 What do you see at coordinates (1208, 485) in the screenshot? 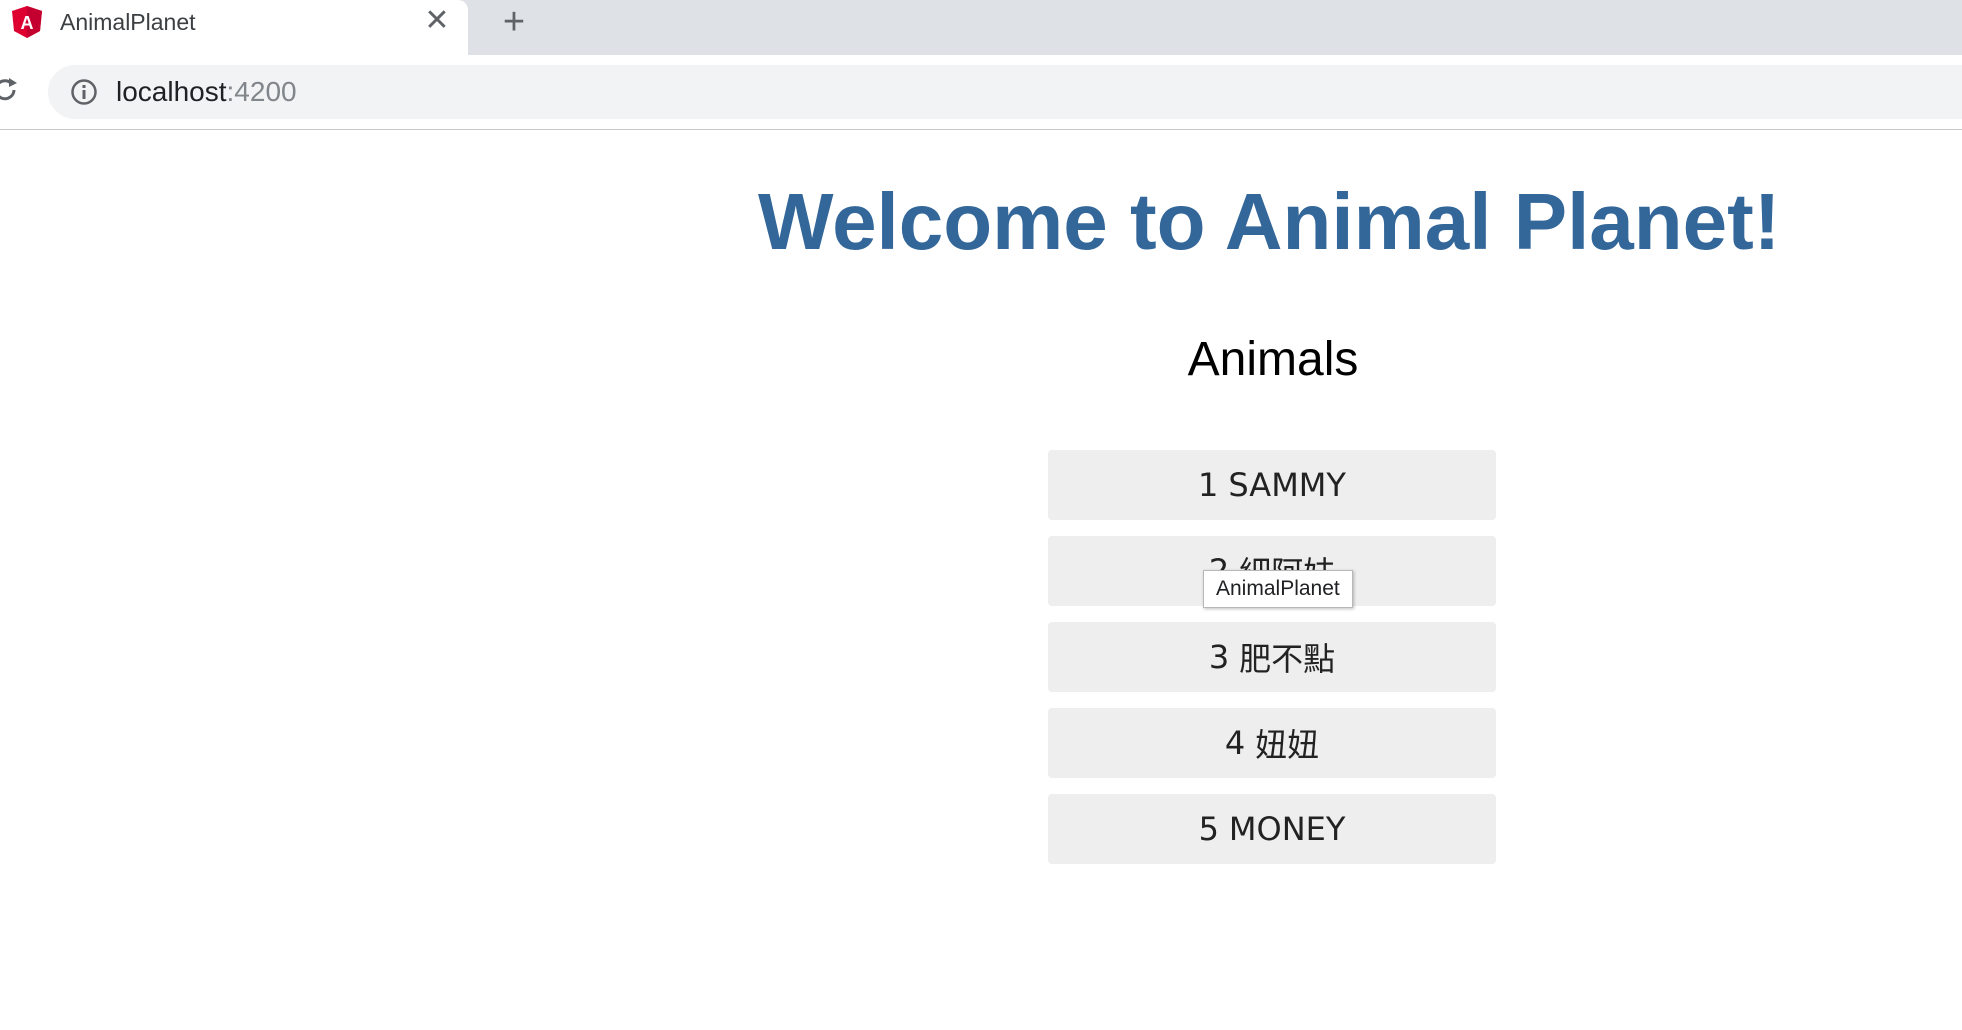
I see `animal-id: 1` at bounding box center [1208, 485].